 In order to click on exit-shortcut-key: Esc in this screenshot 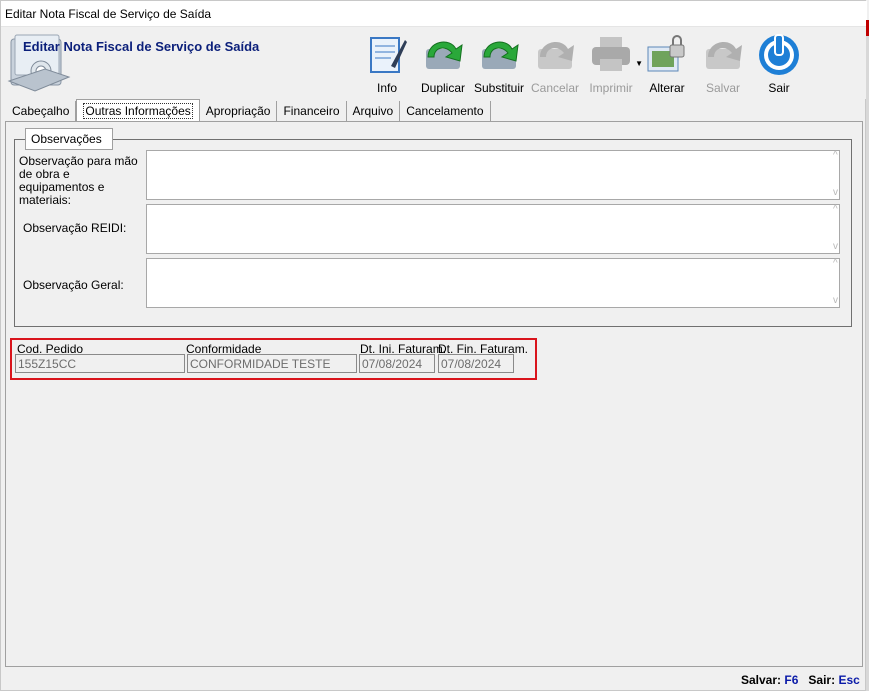, I will do `click(849, 680)`.